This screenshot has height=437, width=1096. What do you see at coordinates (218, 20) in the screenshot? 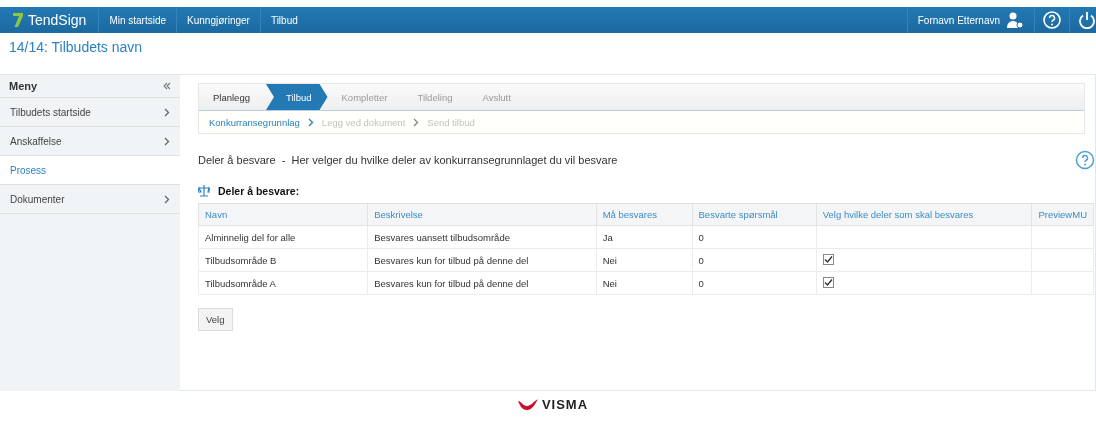
I see `nav-link: Kunngjøringer` at bounding box center [218, 20].